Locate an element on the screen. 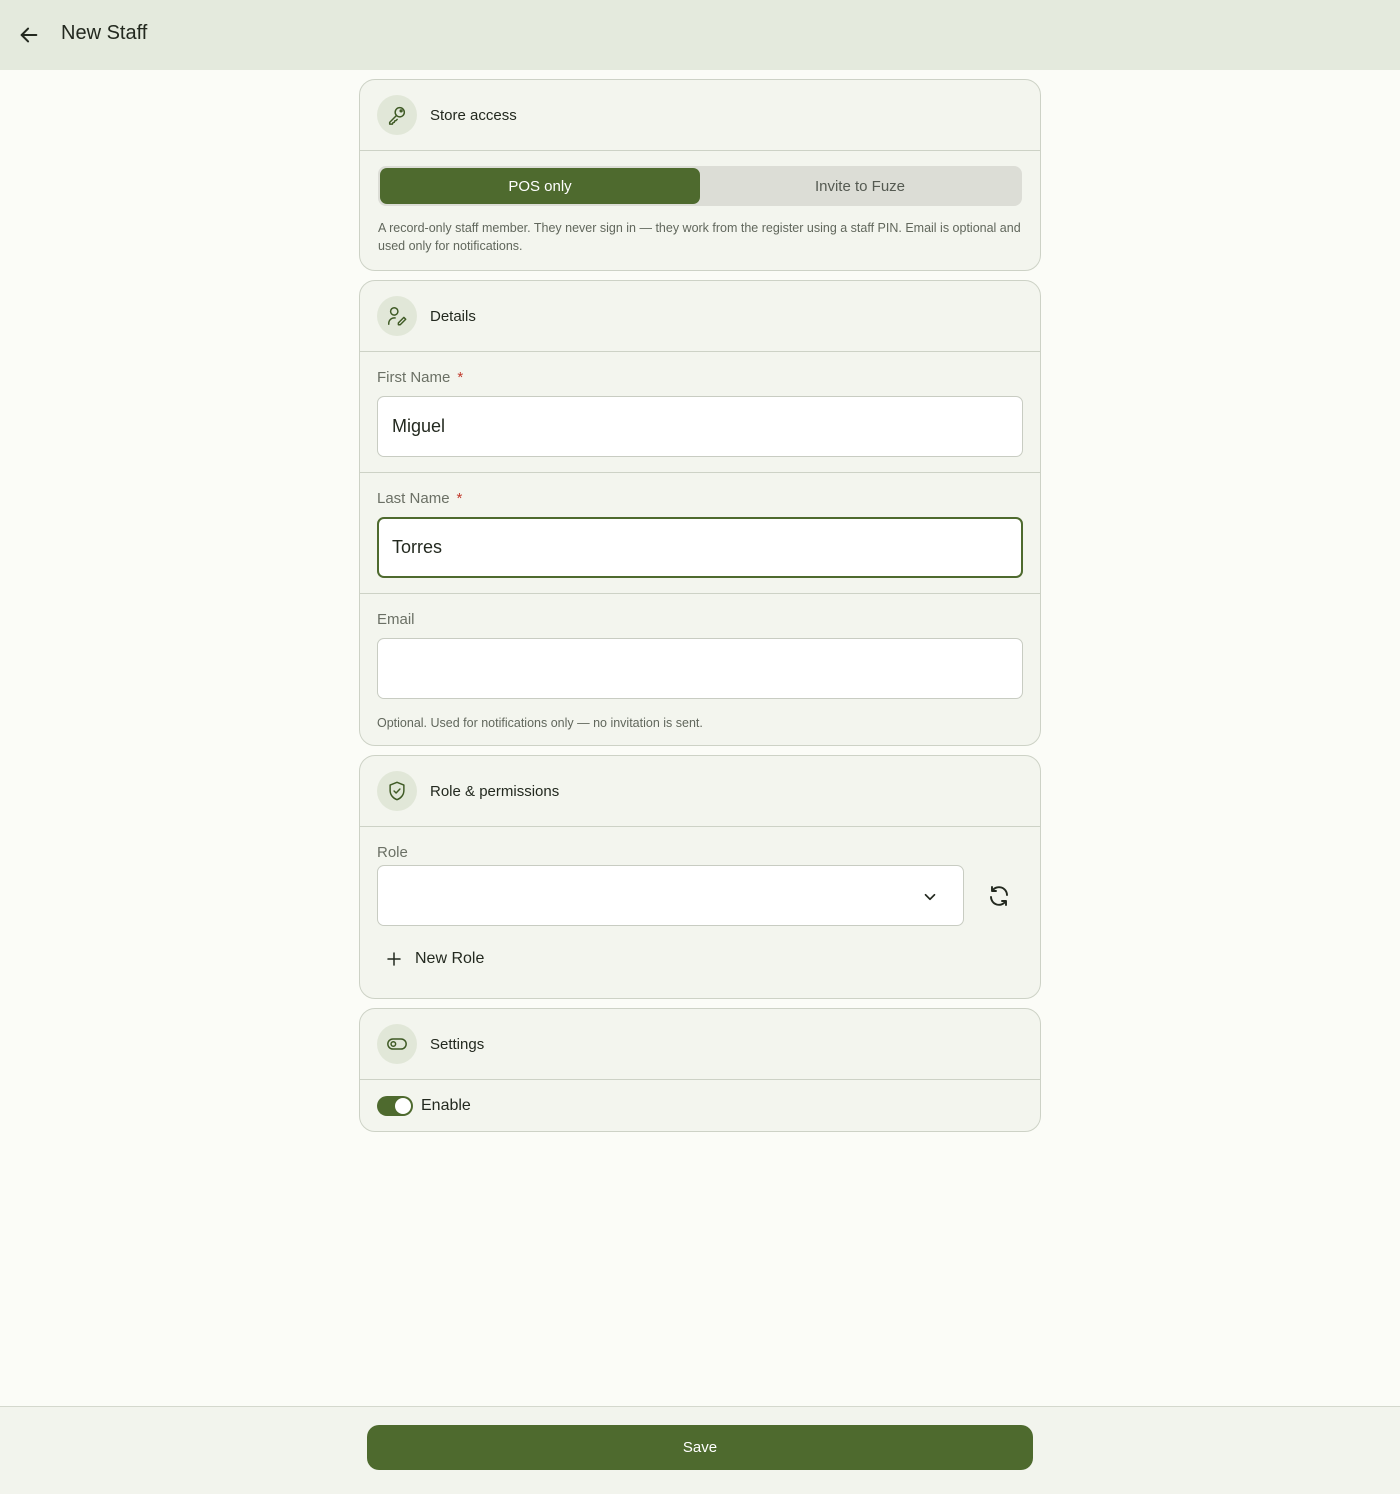  key-icon is located at coordinates (397, 115).